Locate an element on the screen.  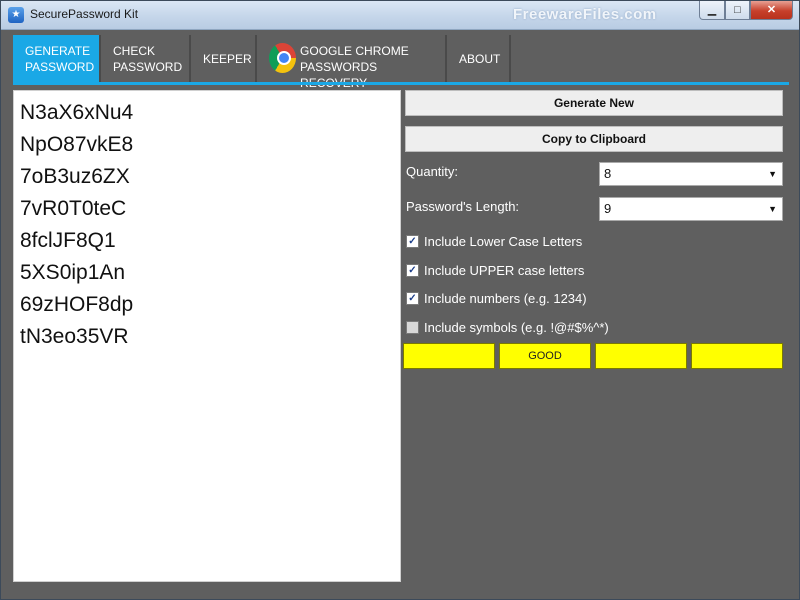
tab-label-line1: KEEPER is located at coordinates (227, 59).